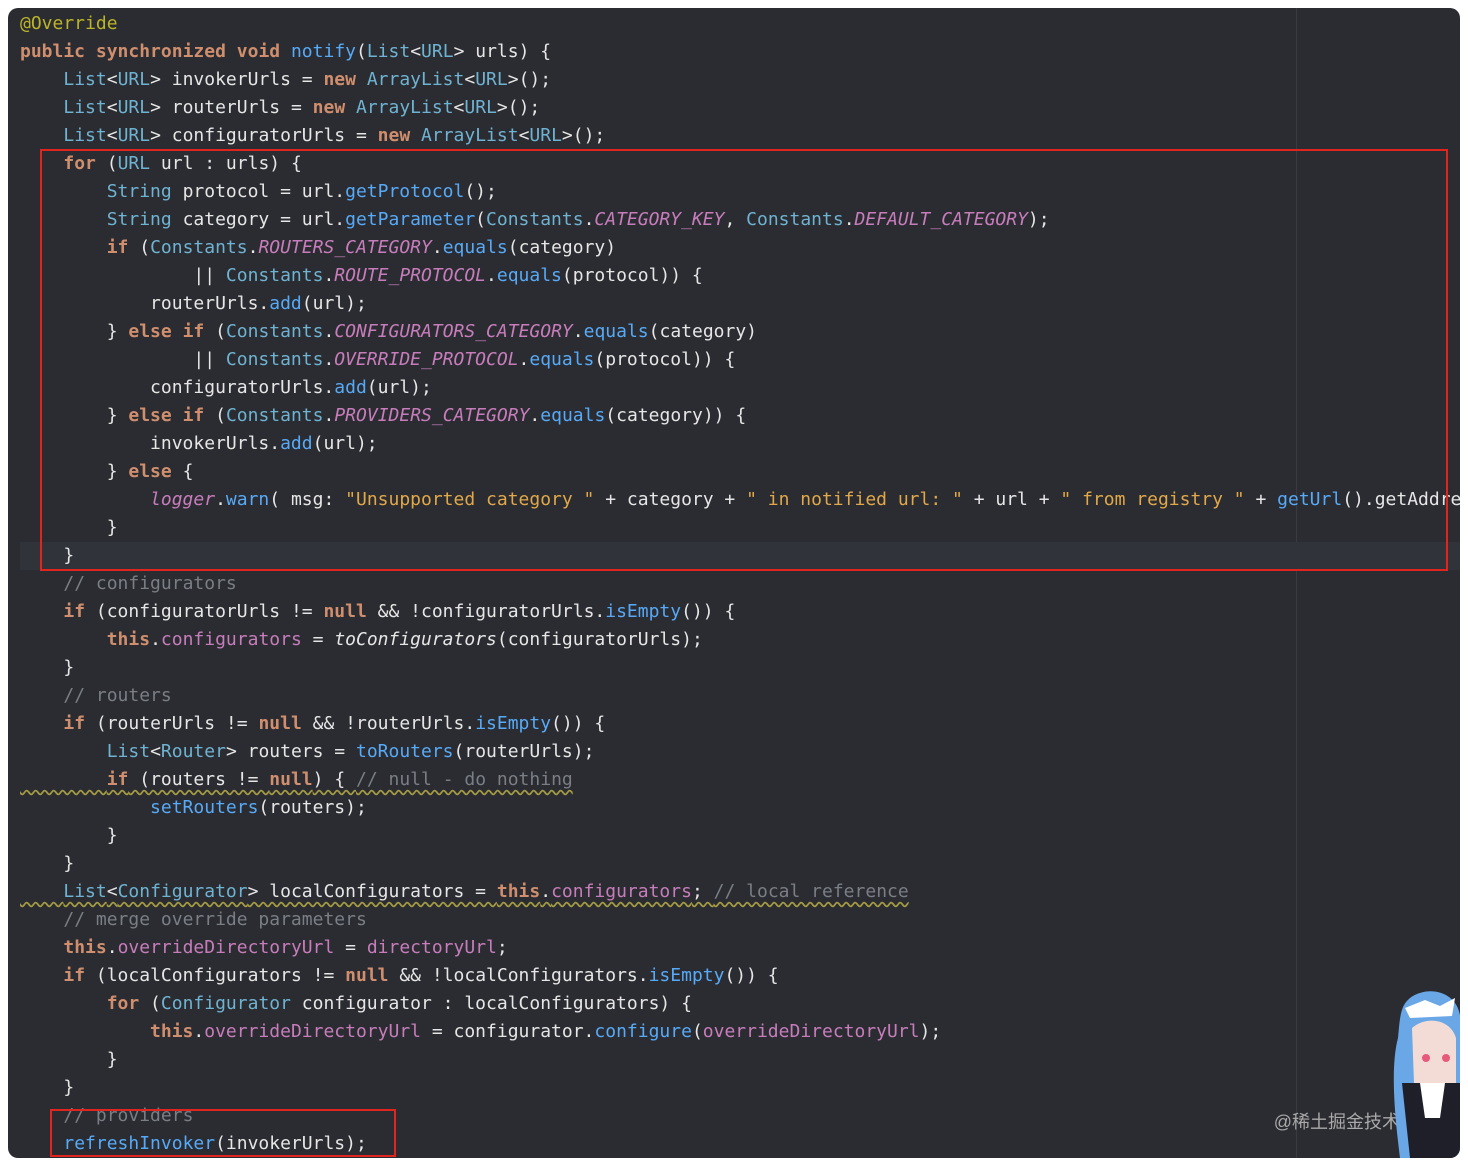 The height and width of the screenshot is (1166, 1468). Describe the element at coordinates (740, 1116) in the screenshot. I see `code-line: // providers` at that location.